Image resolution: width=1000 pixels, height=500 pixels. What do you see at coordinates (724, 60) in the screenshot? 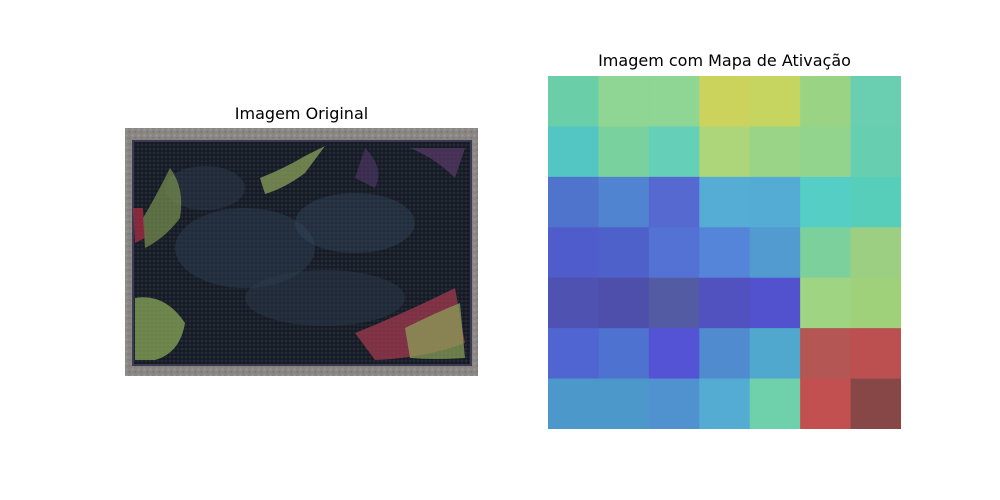
I see `heatmap-title: Imagem com Mapa de Ativação` at bounding box center [724, 60].